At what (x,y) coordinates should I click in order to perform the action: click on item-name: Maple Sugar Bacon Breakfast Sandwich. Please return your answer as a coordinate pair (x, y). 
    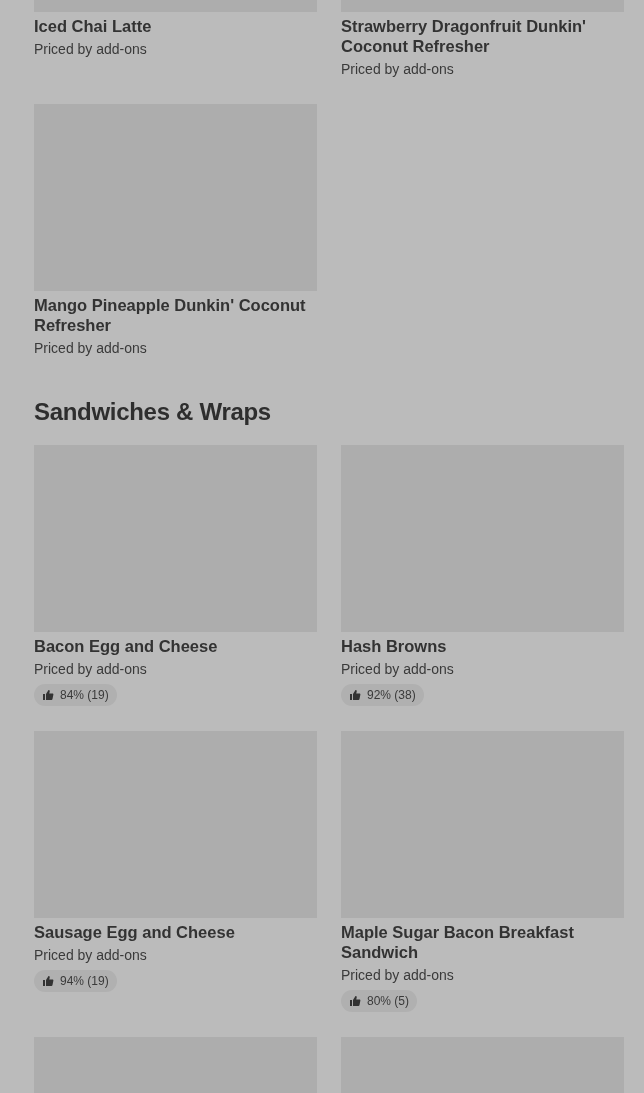
    Looking at the image, I should click on (482, 942).